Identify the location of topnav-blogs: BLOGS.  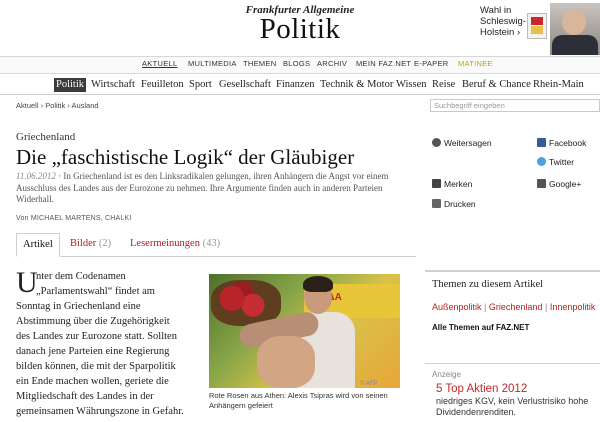
(296, 63).